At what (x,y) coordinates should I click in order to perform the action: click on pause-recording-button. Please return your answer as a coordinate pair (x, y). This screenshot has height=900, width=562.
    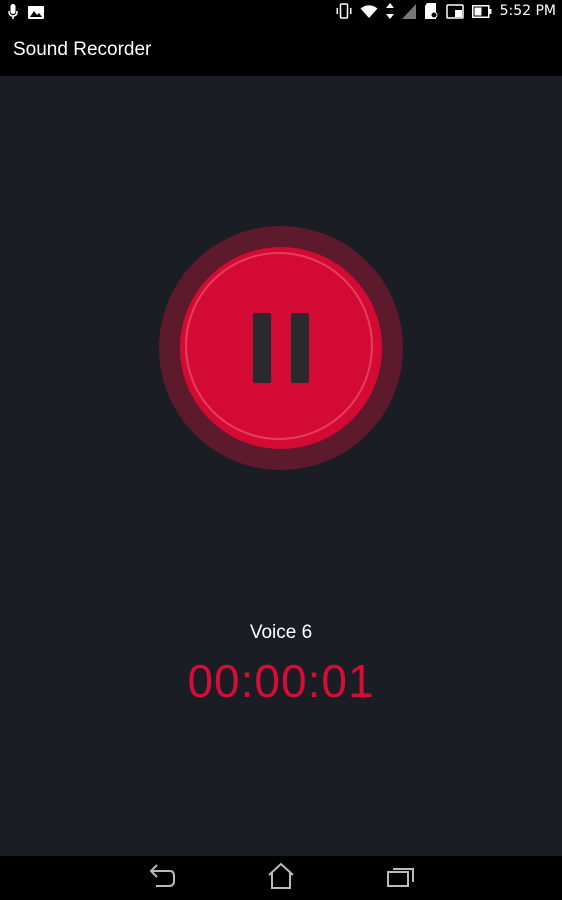
    Looking at the image, I should click on (281, 348).